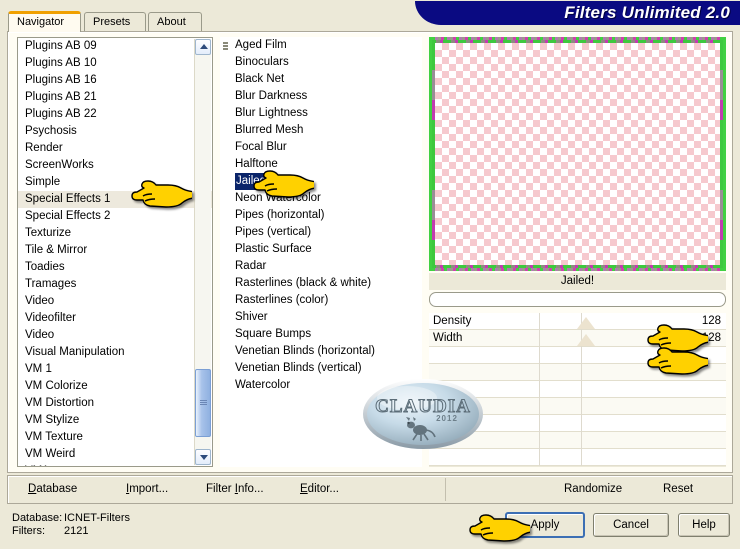  I want to click on filter-item: Rasterlines (color), so click(325, 300).